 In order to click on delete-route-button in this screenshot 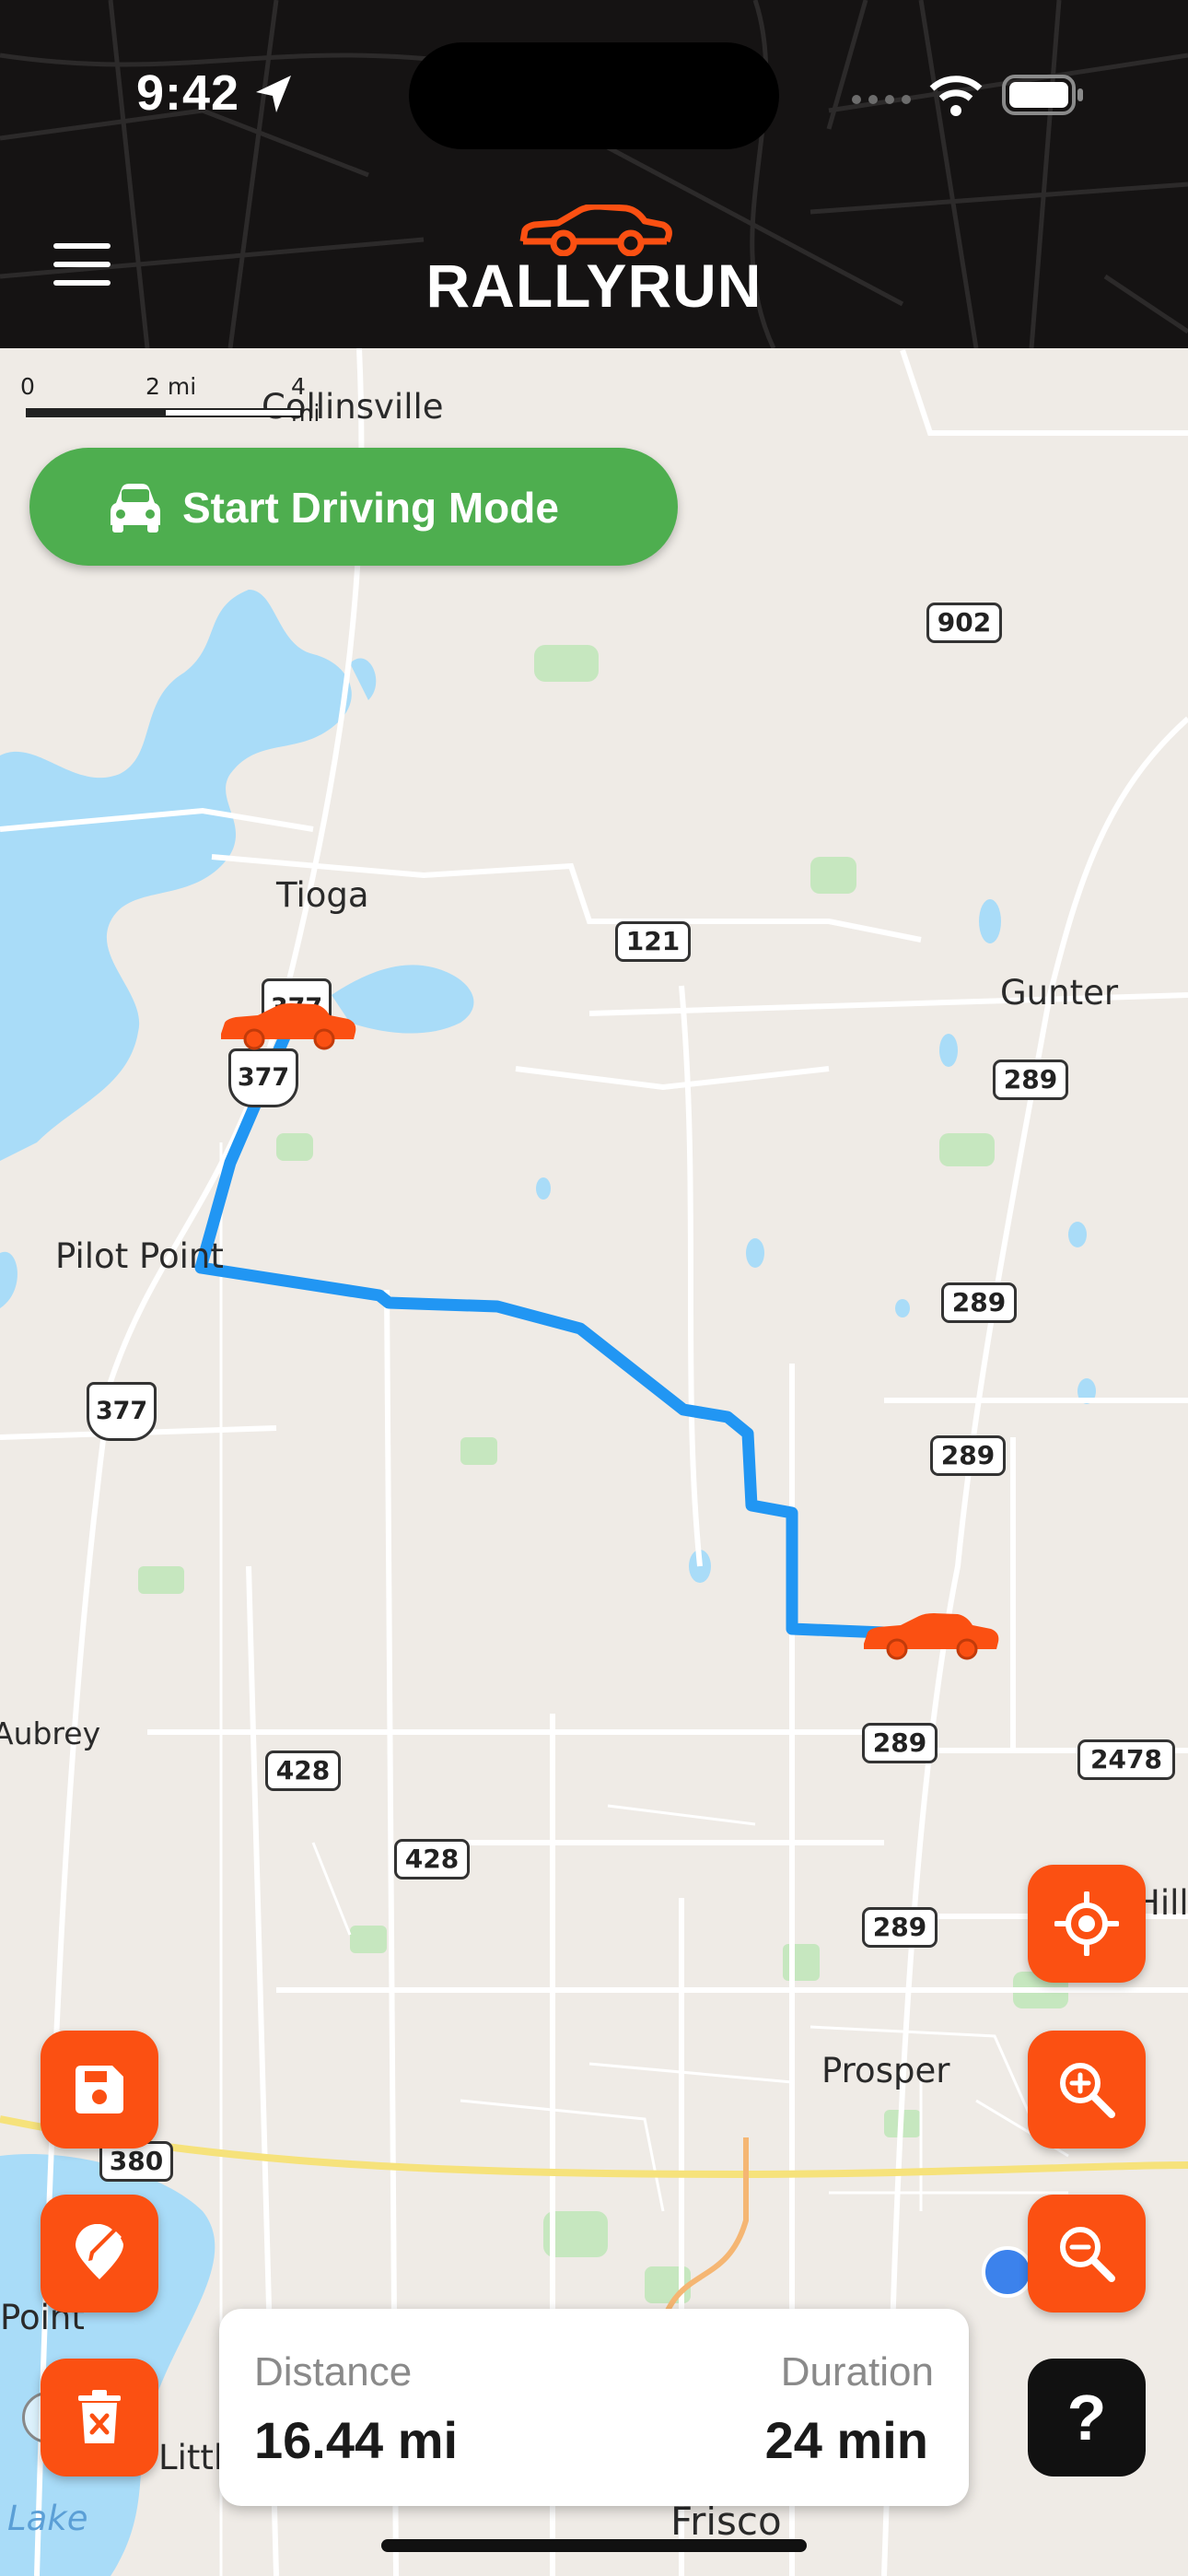, I will do `click(99, 2417)`.